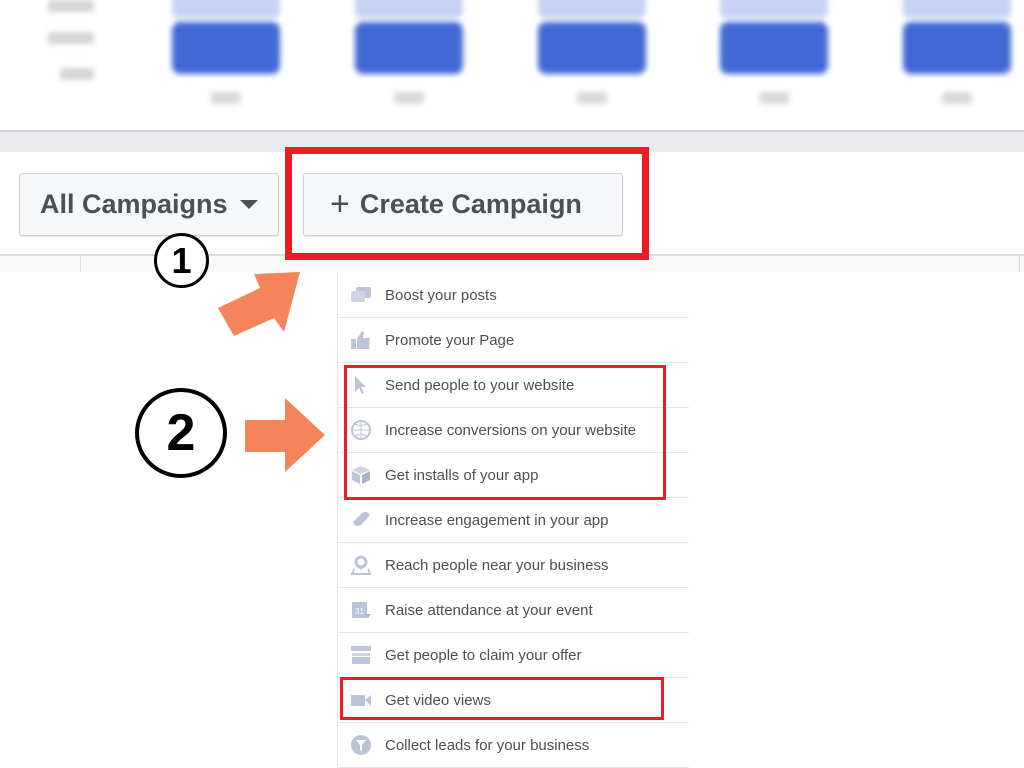  What do you see at coordinates (497, 520) in the screenshot?
I see `menu-item-label: Increase engagement in your app` at bounding box center [497, 520].